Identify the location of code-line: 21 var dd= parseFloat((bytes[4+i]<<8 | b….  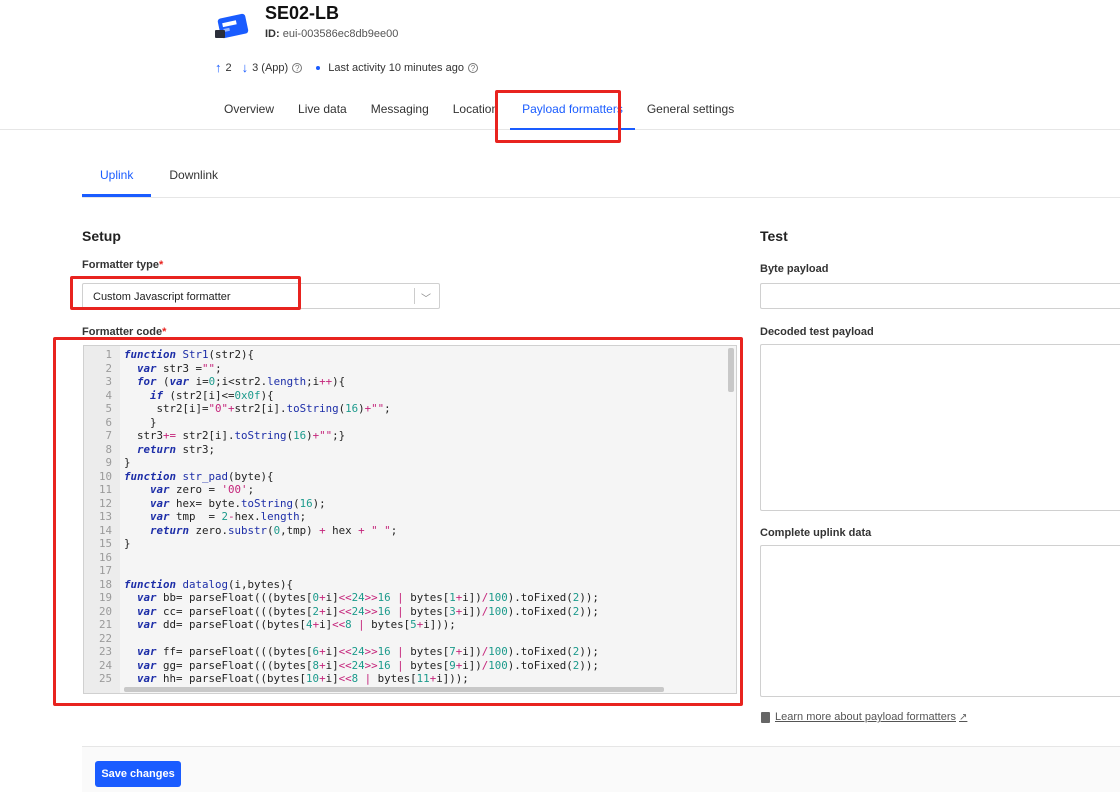
(341, 625).